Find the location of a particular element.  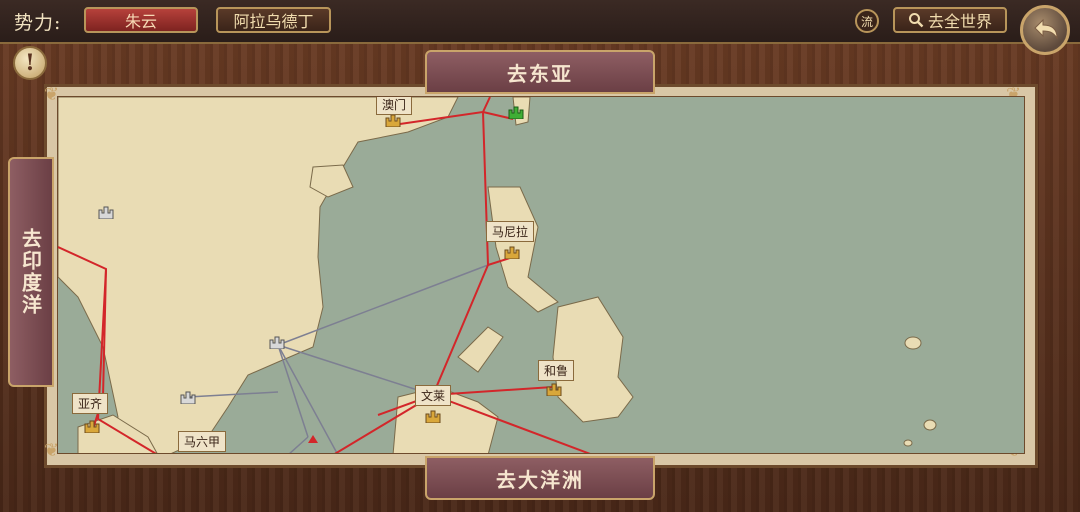

go-world-button: 去全世界 is located at coordinates (950, 20).